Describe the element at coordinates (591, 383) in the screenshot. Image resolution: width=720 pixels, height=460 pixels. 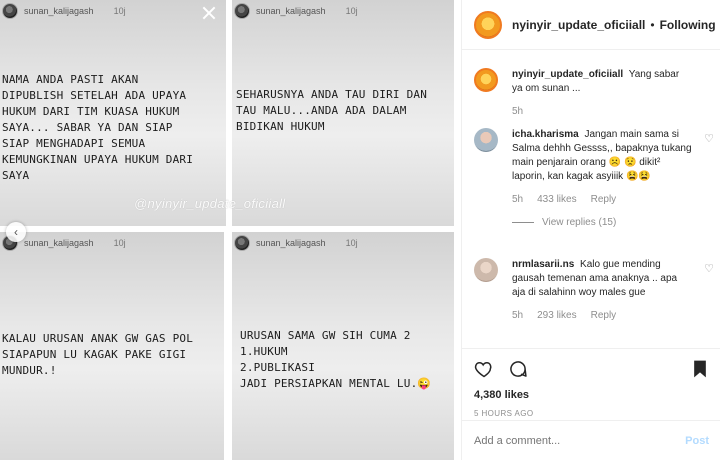
I see `post-actions: 4,380 likes 5 HOURS AGO` at that location.